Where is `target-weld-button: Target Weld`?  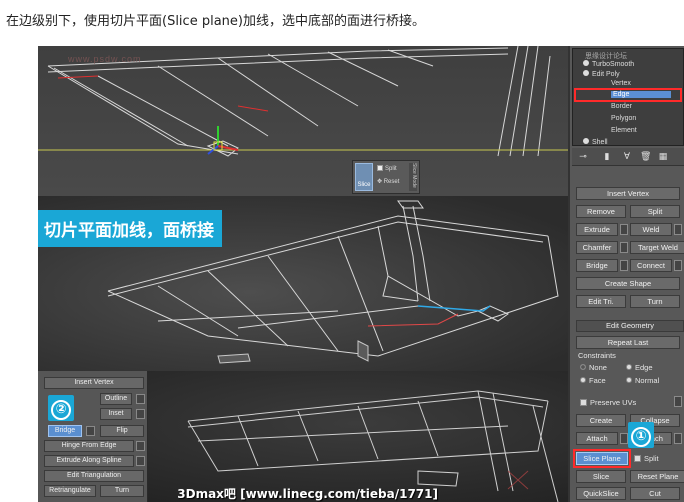
target-weld-button: Target Weld is located at coordinates (657, 247).